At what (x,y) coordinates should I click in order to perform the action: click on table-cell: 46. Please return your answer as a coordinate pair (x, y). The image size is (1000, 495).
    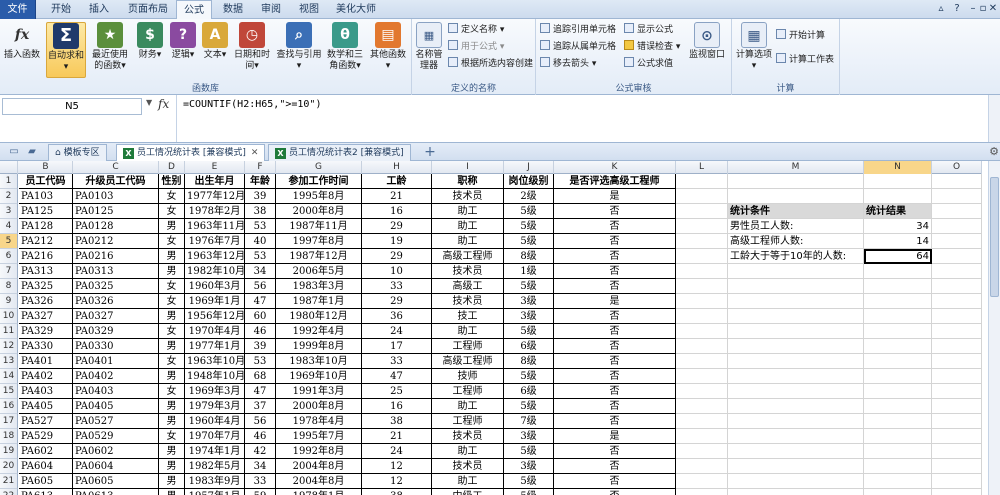
    Looking at the image, I should click on (260, 331).